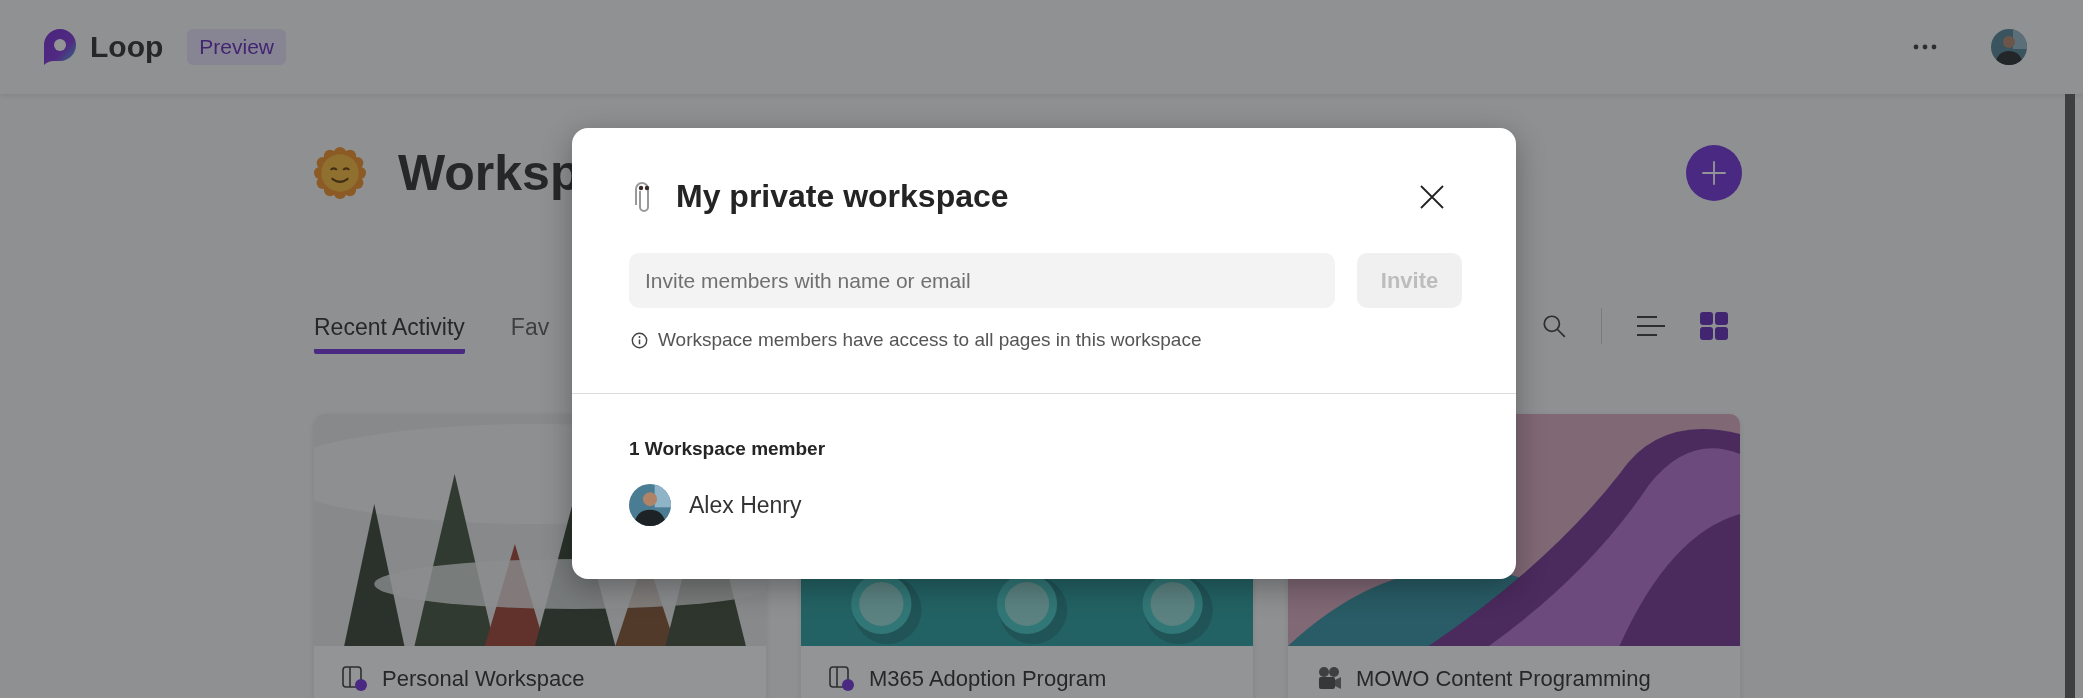 The height and width of the screenshot is (698, 2083). Describe the element at coordinates (842, 196) in the screenshot. I see `dialog-title: My private workspace` at that location.